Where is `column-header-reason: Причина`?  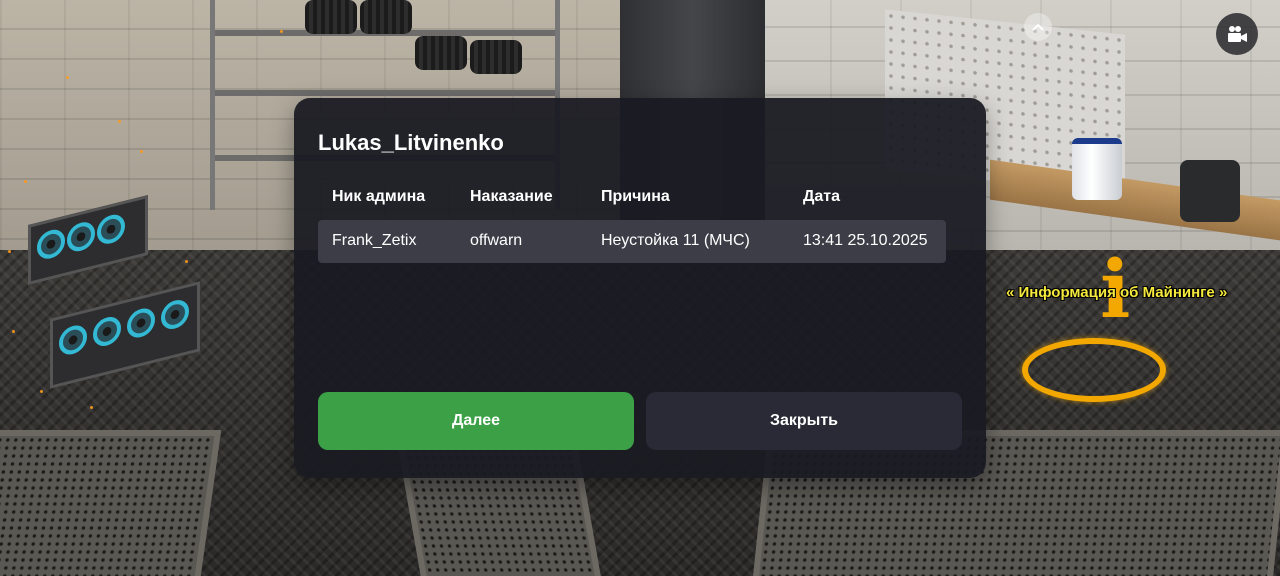
column-header-reason: Причина is located at coordinates (635, 196).